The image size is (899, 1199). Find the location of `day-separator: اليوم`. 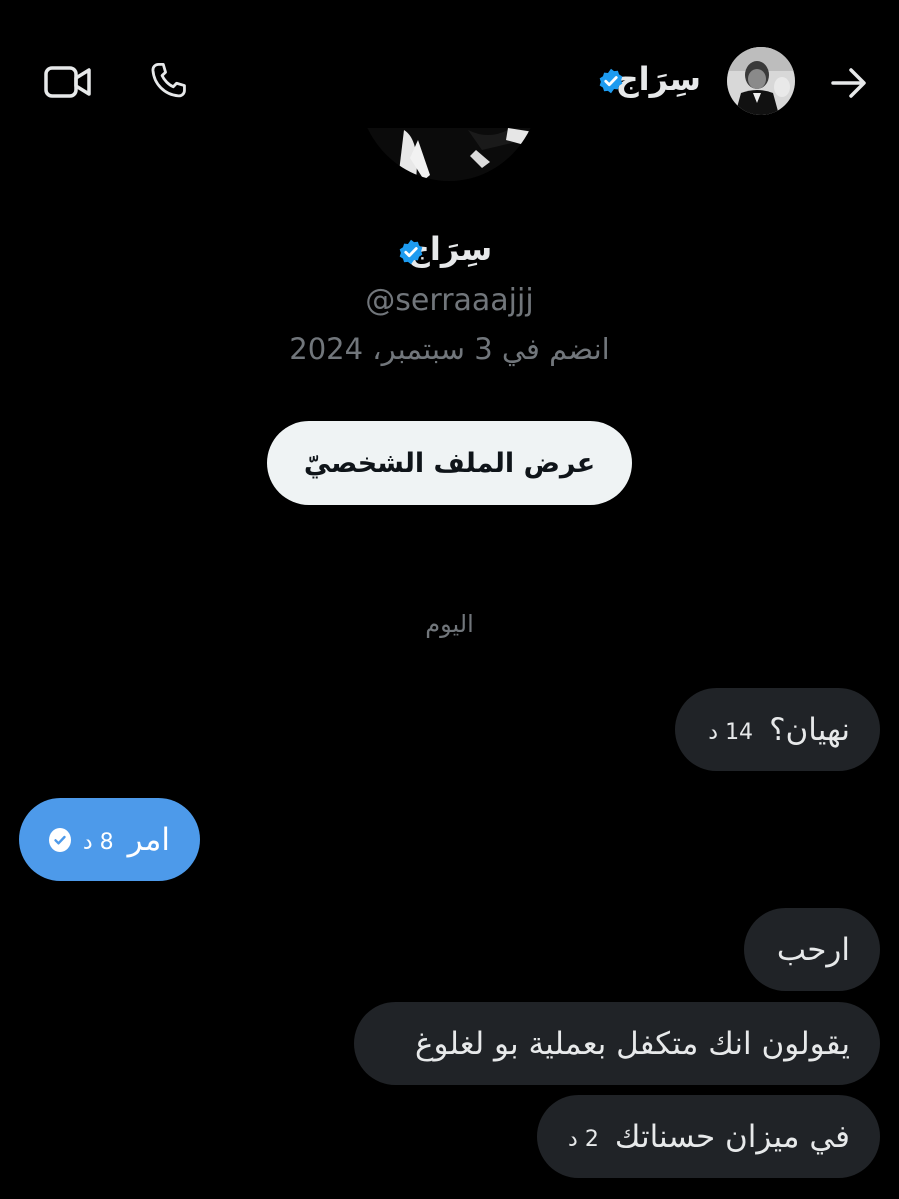

day-separator: اليوم is located at coordinates (449, 624).